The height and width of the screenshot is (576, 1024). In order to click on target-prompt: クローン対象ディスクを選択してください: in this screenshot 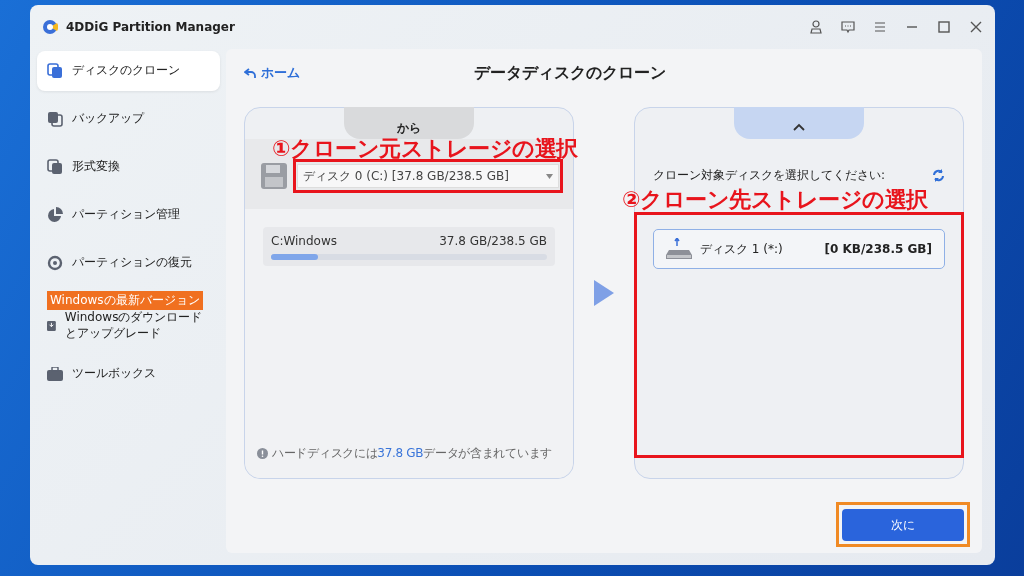, I will do `click(769, 175)`.